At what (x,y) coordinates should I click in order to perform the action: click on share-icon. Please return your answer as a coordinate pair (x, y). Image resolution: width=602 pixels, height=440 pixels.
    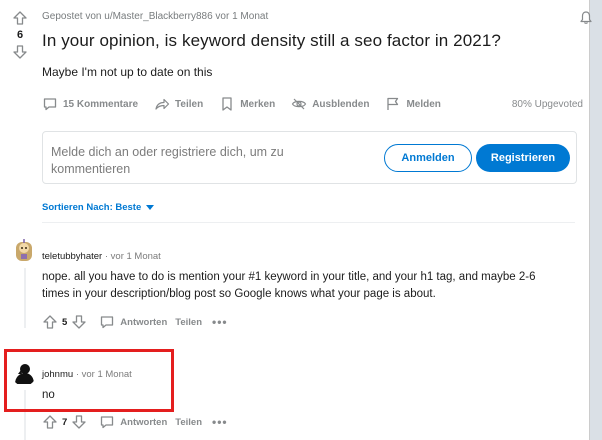
    Looking at the image, I should click on (162, 104).